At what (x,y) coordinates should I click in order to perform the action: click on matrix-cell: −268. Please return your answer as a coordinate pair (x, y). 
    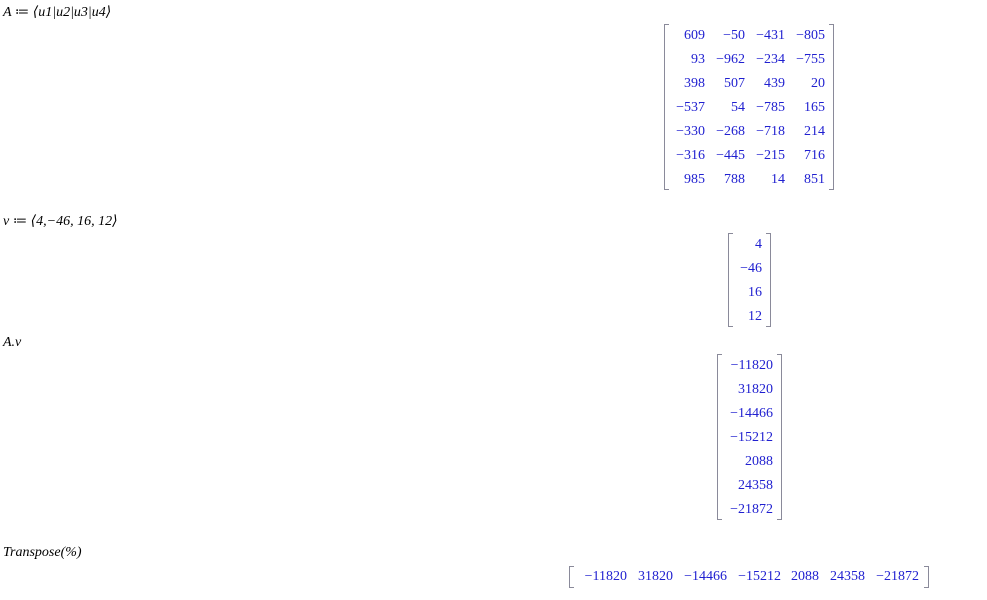
    Looking at the image, I should click on (730, 131).